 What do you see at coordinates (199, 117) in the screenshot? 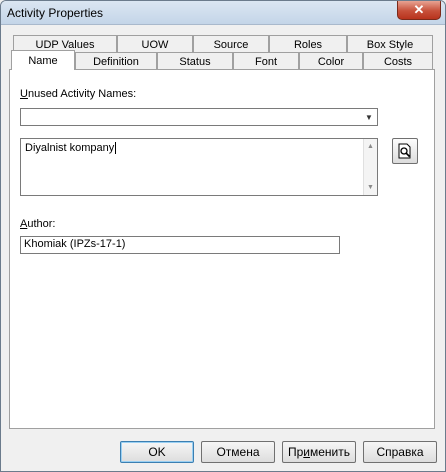
I see `unused-activity-names-dropdown: ▼` at bounding box center [199, 117].